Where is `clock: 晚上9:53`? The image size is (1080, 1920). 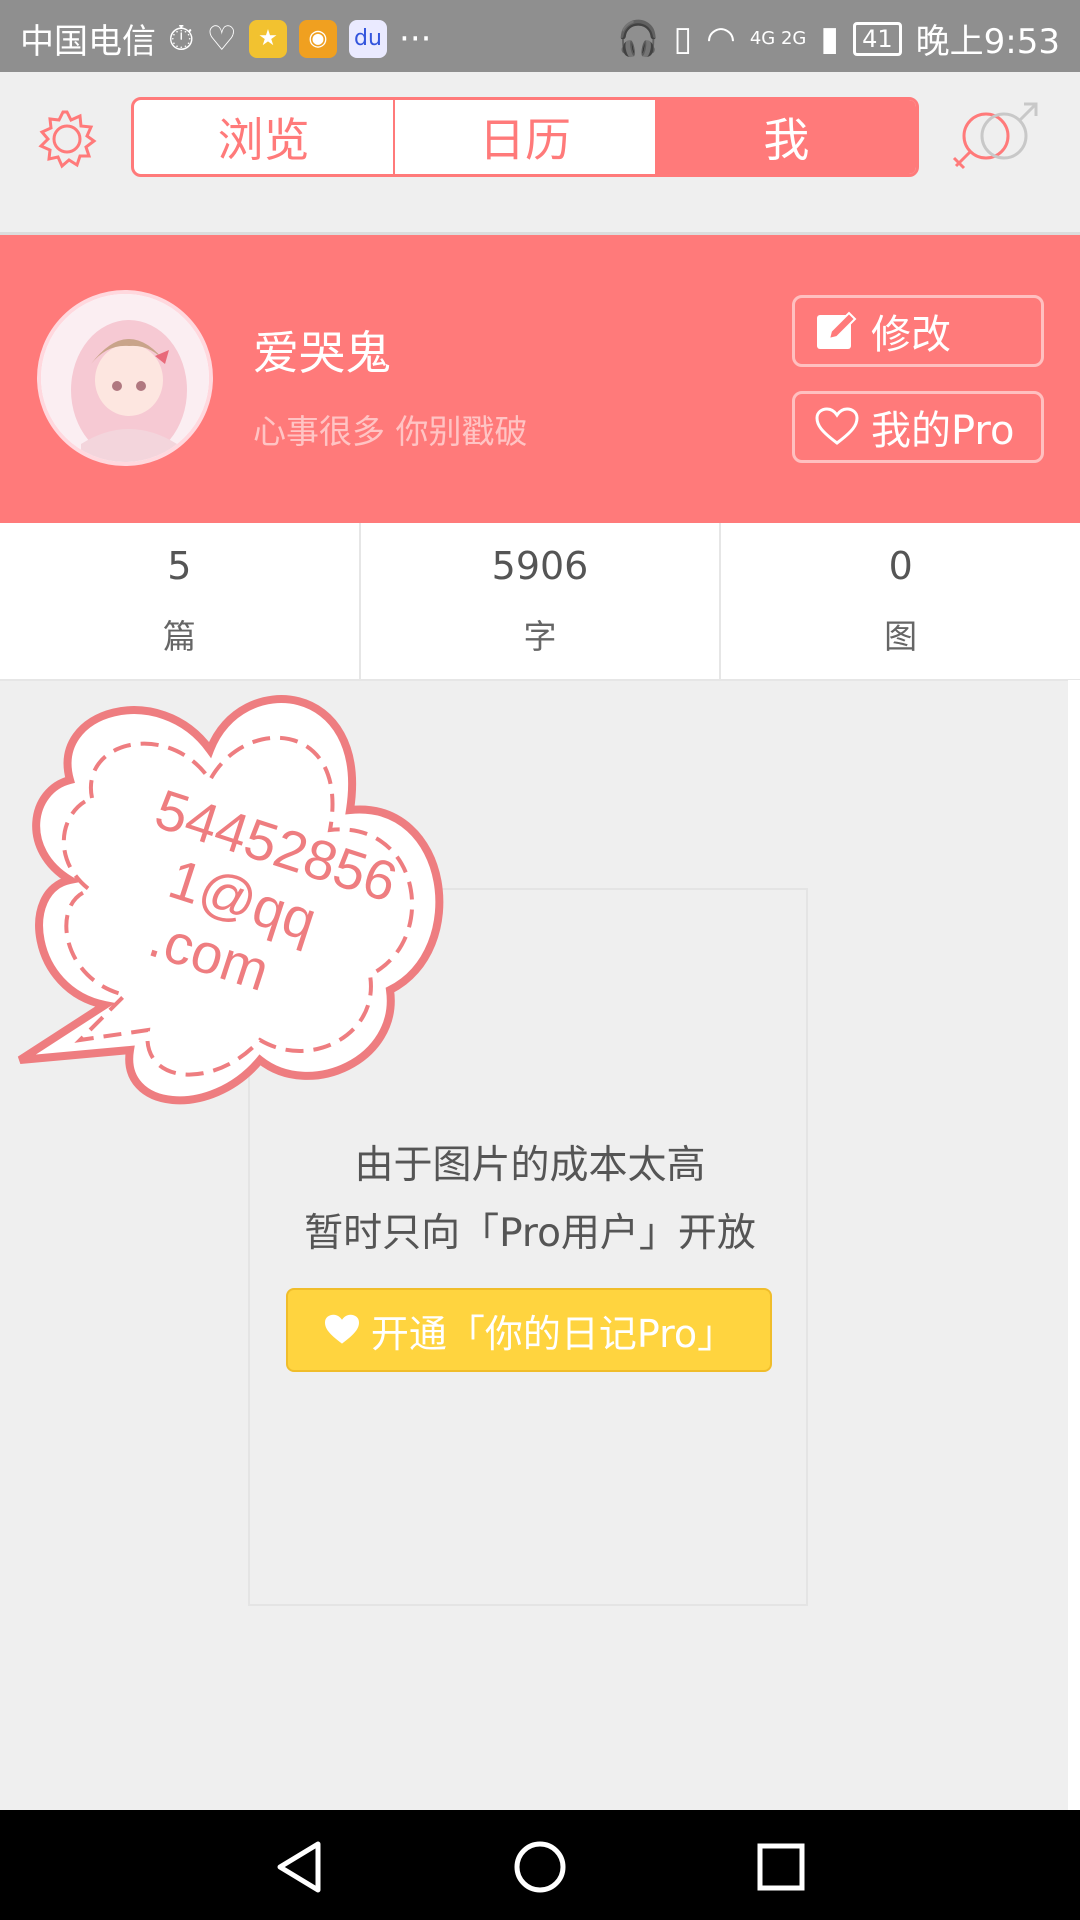
clock: 晚上9:53 is located at coordinates (987, 42).